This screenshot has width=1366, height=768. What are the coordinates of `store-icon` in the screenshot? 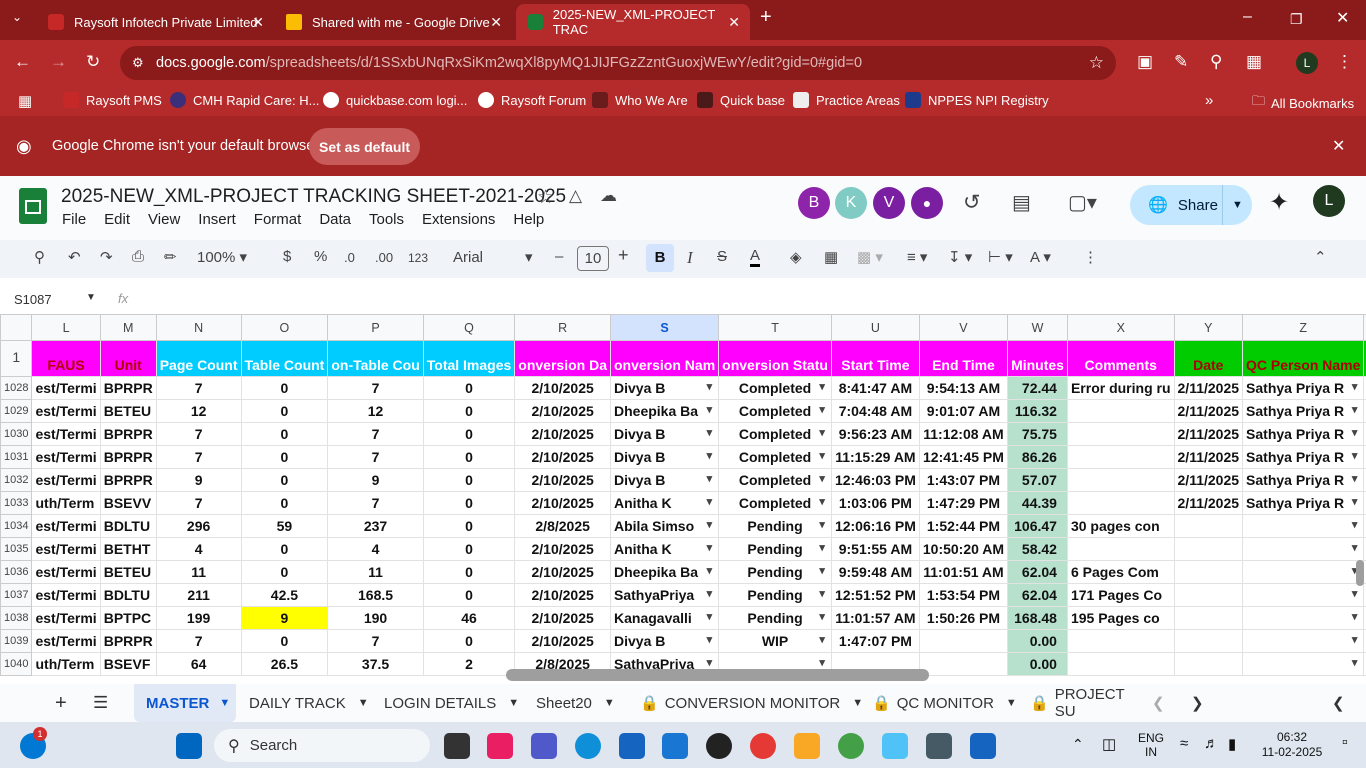 It's located at (632, 746).